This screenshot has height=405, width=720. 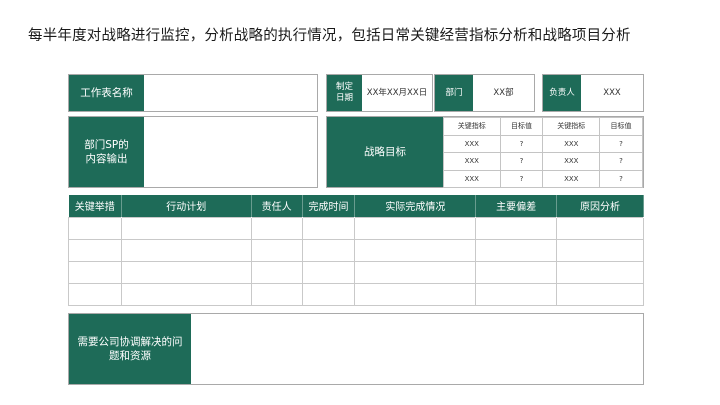 What do you see at coordinates (417, 349) in the screenshot?
I see `issues-input` at bounding box center [417, 349].